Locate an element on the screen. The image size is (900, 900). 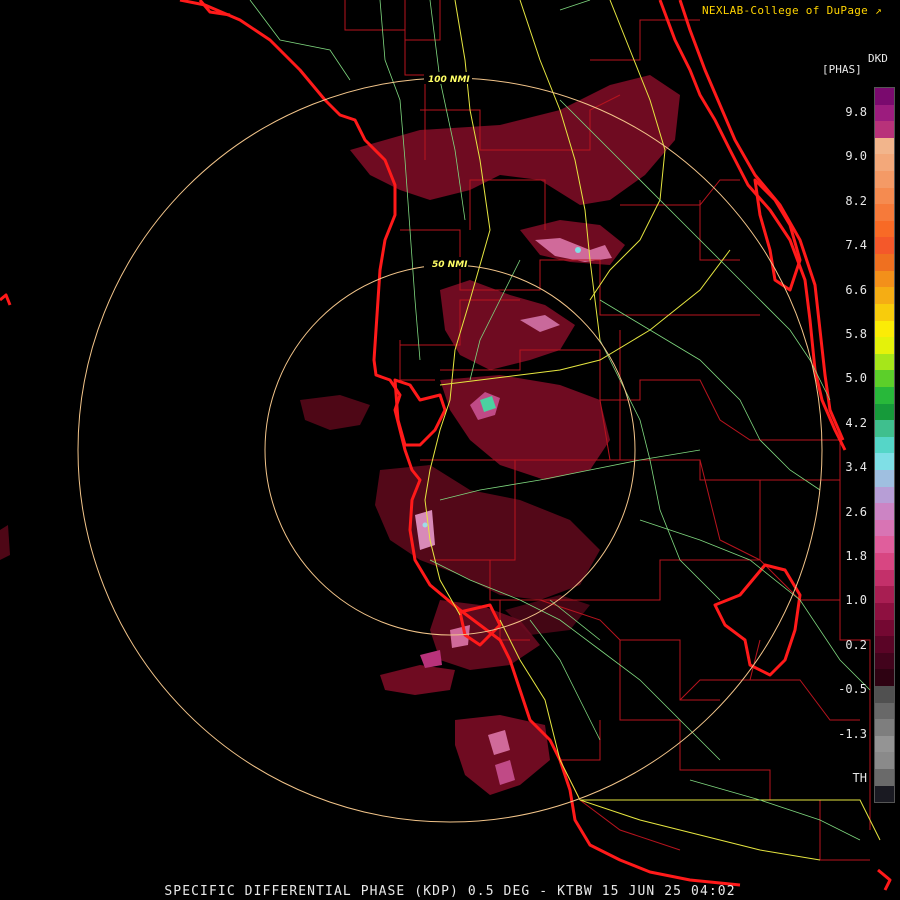
color-scale-tick-label: -0.5 is located at coordinates (852, 689).